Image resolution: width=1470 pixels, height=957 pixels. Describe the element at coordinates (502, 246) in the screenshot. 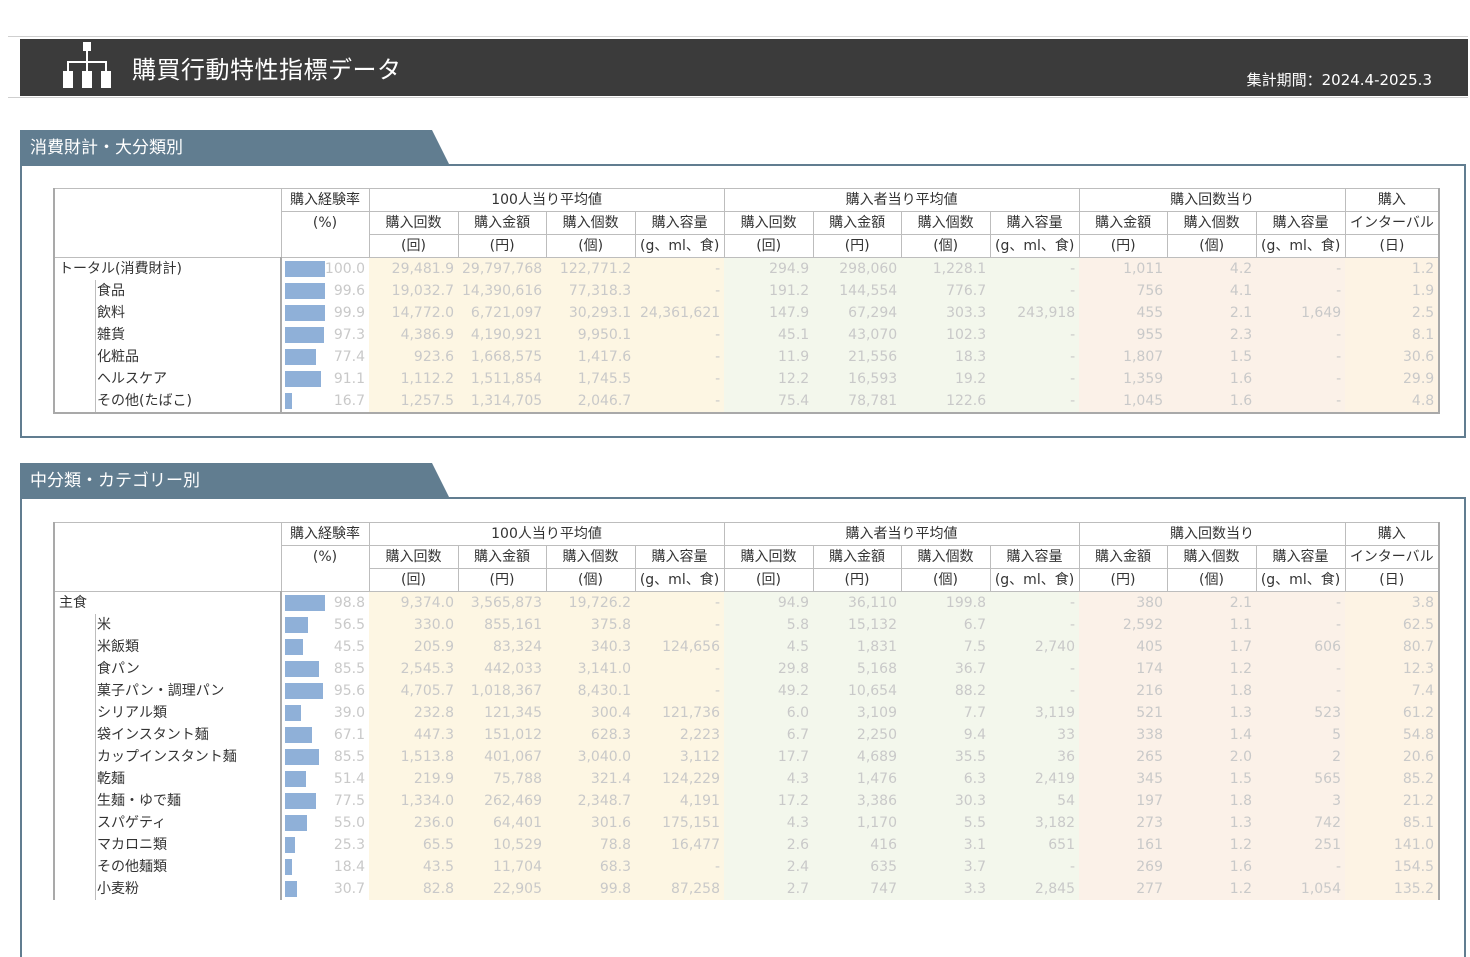

I see `unit-amount: (円)` at that location.